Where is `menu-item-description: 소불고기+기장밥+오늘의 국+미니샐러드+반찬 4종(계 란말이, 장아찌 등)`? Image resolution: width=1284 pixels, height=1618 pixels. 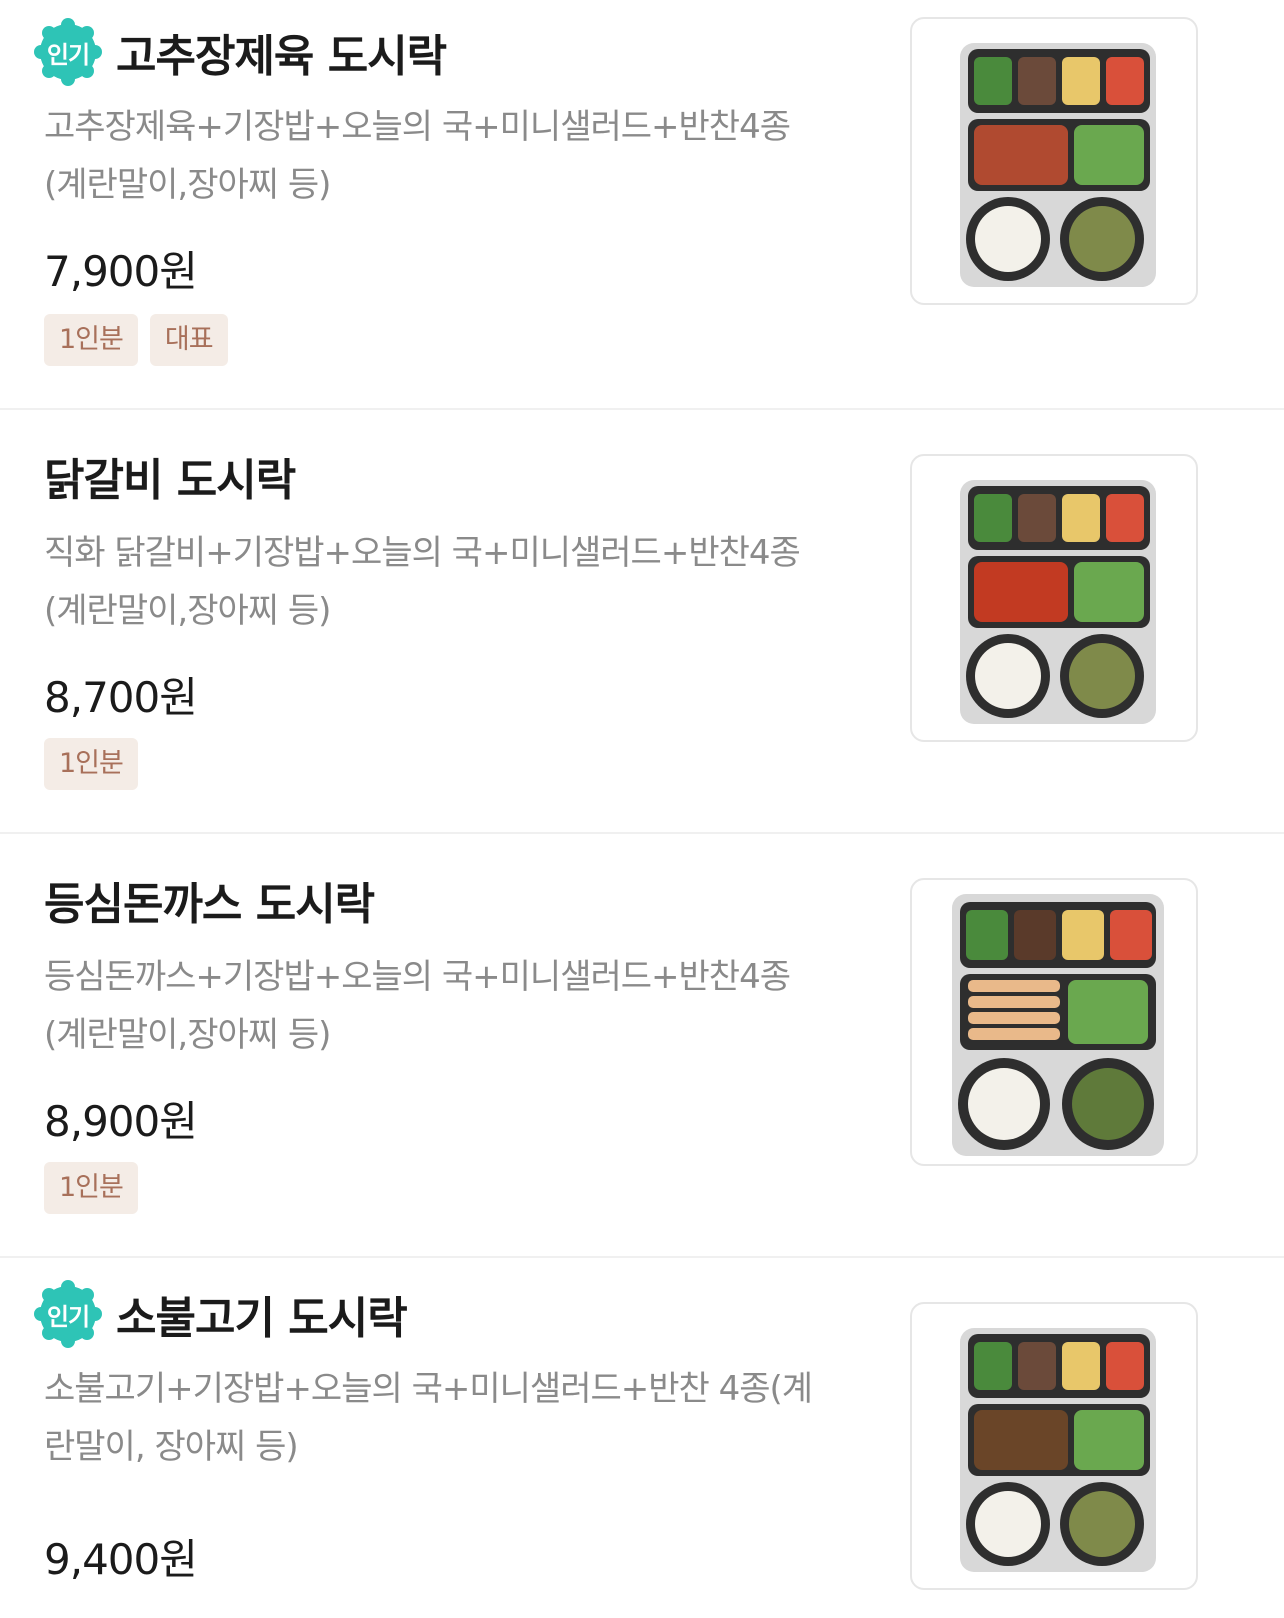
menu-item-description: 소불고기+기장밥+오늘의 국+미니샐러드+반찬 4종(계 란말이, 장아찌 등) is located at coordinates (464, 1418).